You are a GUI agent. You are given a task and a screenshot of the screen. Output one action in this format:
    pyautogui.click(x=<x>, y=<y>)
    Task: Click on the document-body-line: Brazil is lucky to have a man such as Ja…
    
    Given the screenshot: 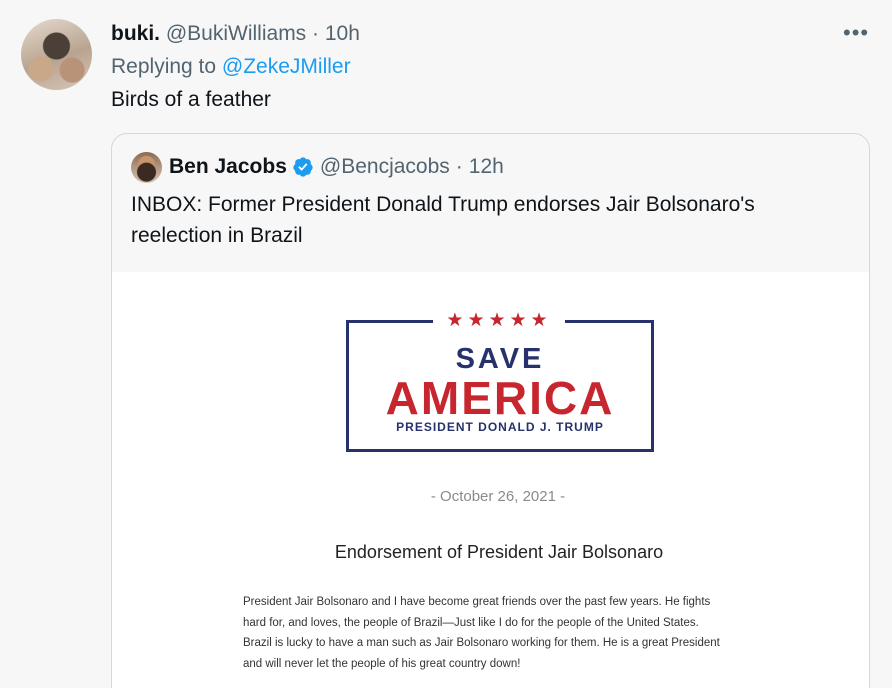 What is the action you would take?
    pyautogui.click(x=481, y=643)
    